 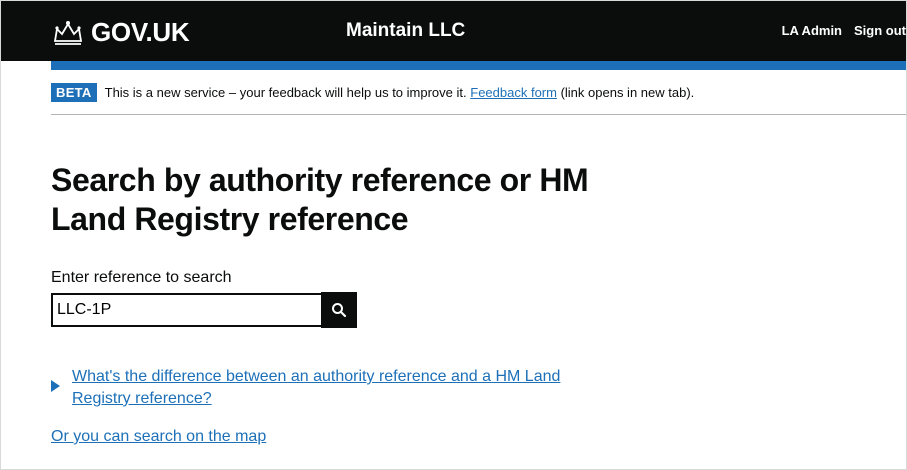 What do you see at coordinates (627, 92) in the screenshot?
I see `phase-banner-text-after: (link opens in new tab).` at bounding box center [627, 92].